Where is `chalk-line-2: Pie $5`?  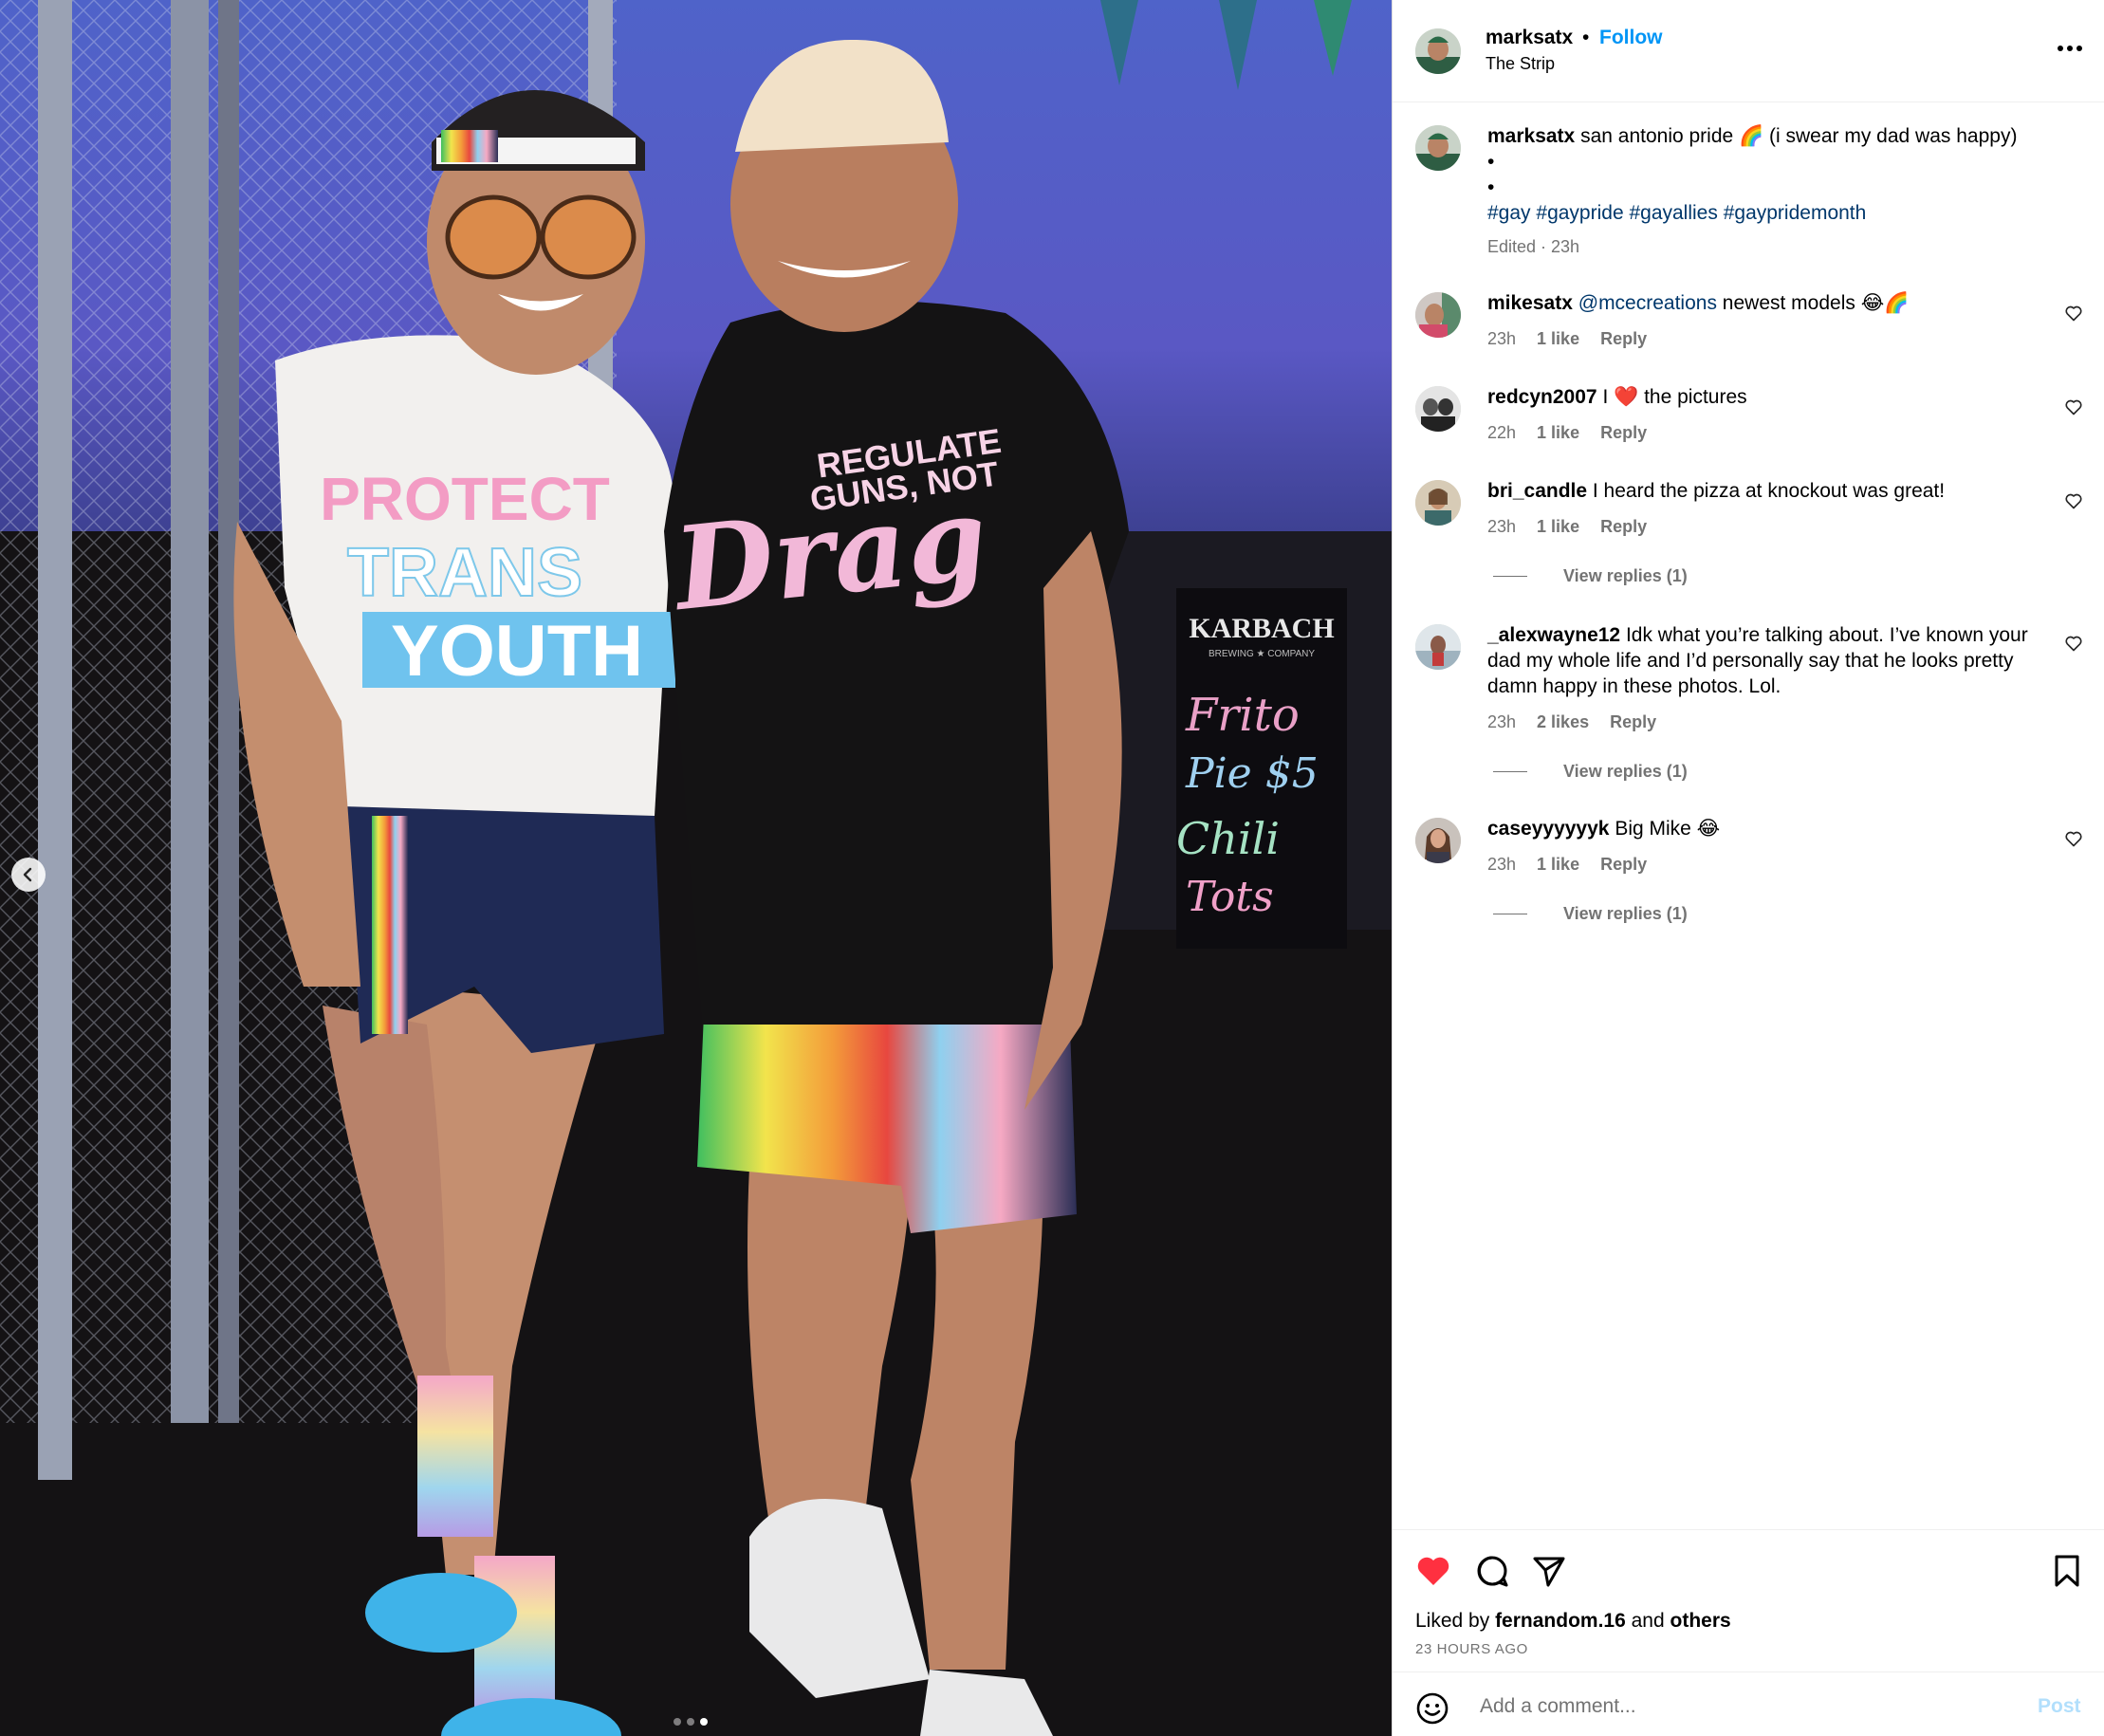 chalk-line-2: Pie $5 is located at coordinates (1252, 773).